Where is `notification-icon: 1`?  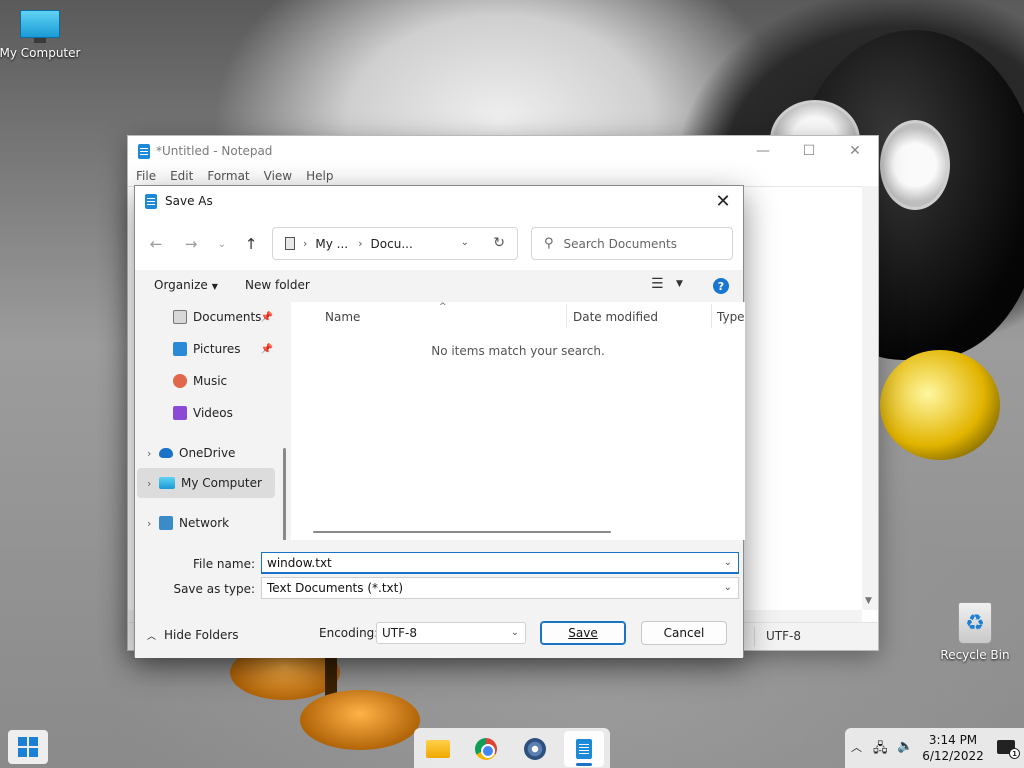
notification-icon: 1 is located at coordinates (1008, 749).